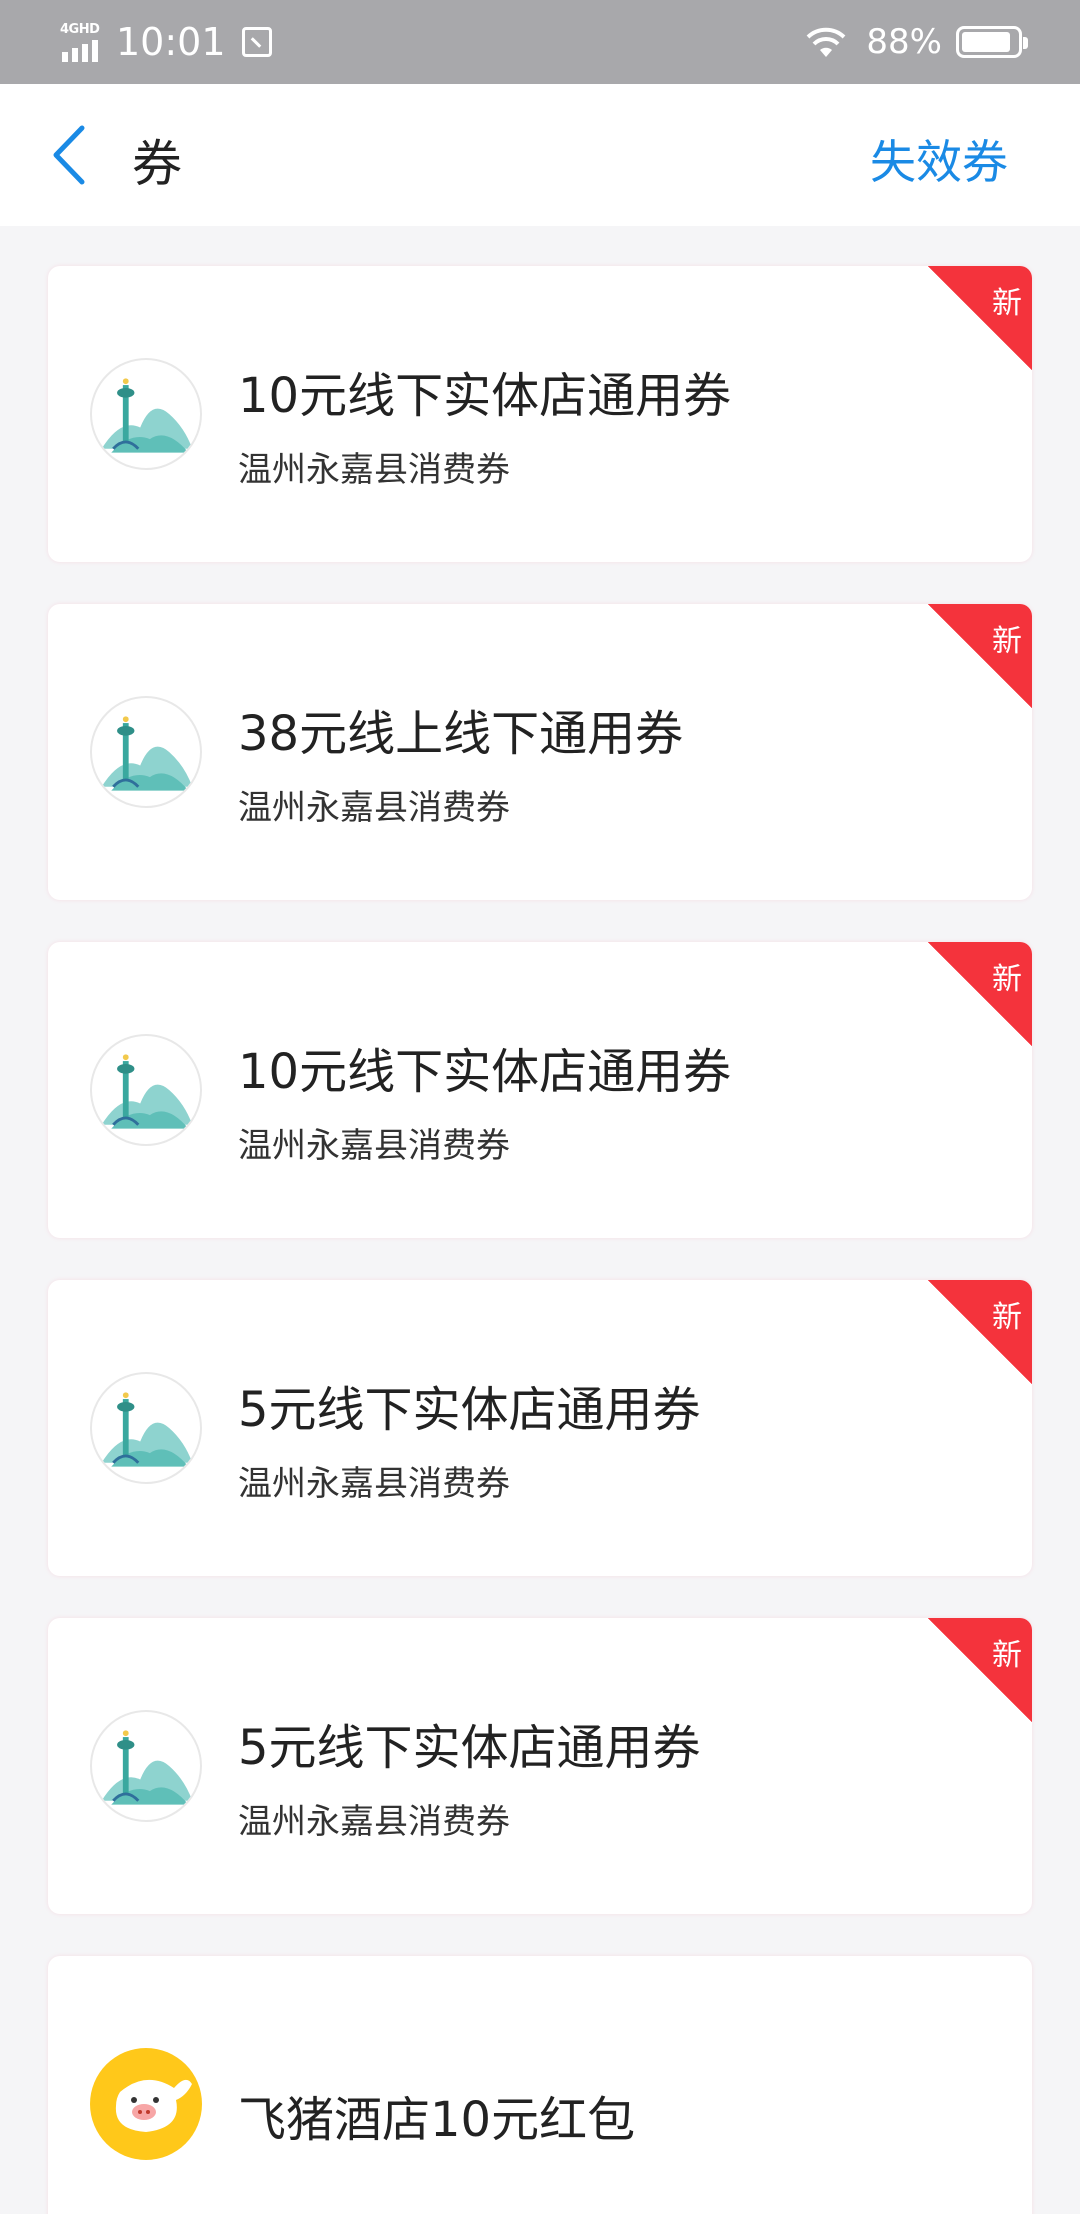 This screenshot has width=1080, height=2214. I want to click on status-right: 88%, so click(916, 42).